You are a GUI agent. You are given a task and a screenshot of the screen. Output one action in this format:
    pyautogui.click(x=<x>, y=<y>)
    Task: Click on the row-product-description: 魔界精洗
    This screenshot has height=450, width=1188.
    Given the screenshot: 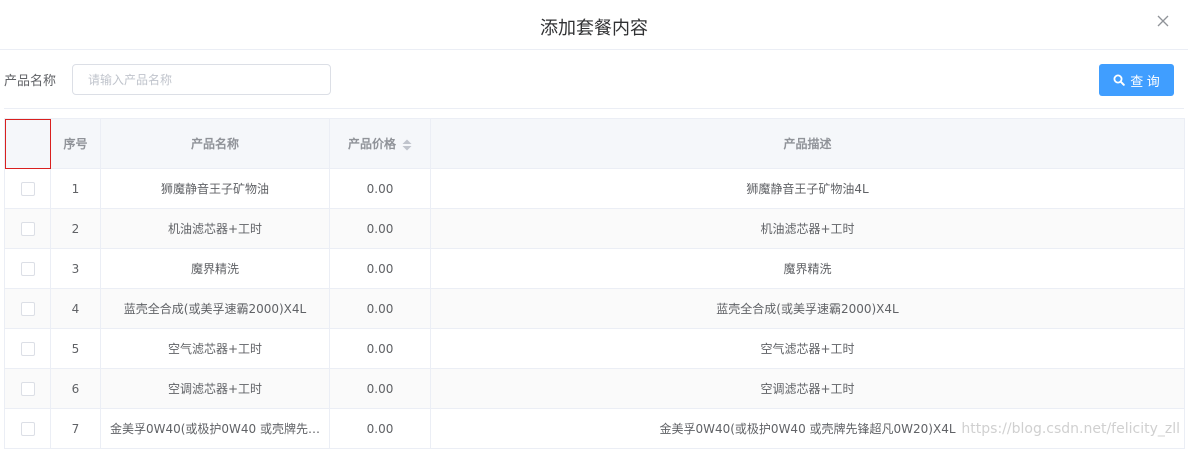 What is the action you would take?
    pyautogui.click(x=807, y=268)
    